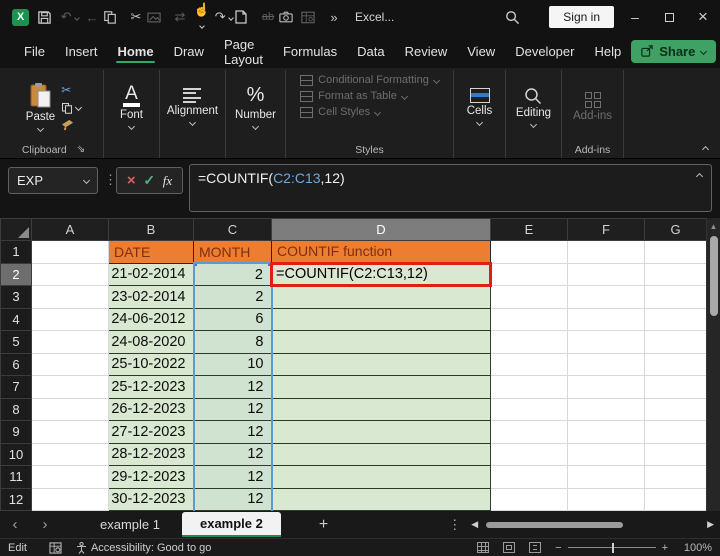 The width and height of the screenshot is (720, 556). What do you see at coordinates (232, 432) in the screenshot?
I see `cell-c9: 12` at bounding box center [232, 432].